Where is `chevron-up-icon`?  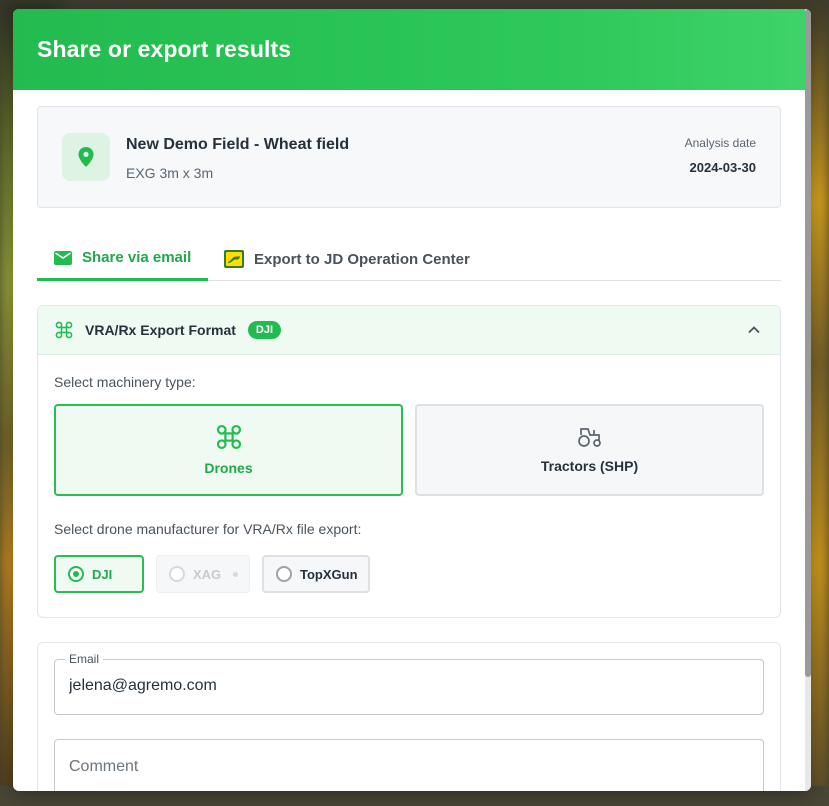 chevron-up-icon is located at coordinates (754, 330).